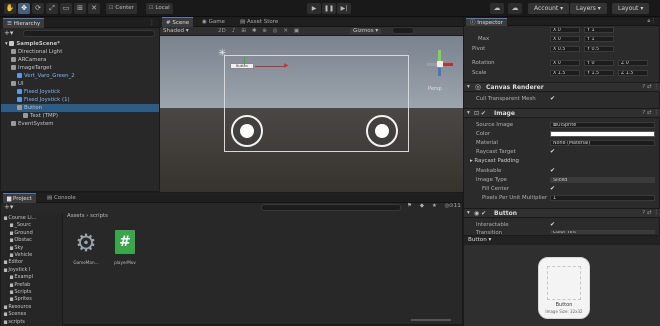  I want to click on folder-tree-item: ▆ _Sourc, so click(32, 224).